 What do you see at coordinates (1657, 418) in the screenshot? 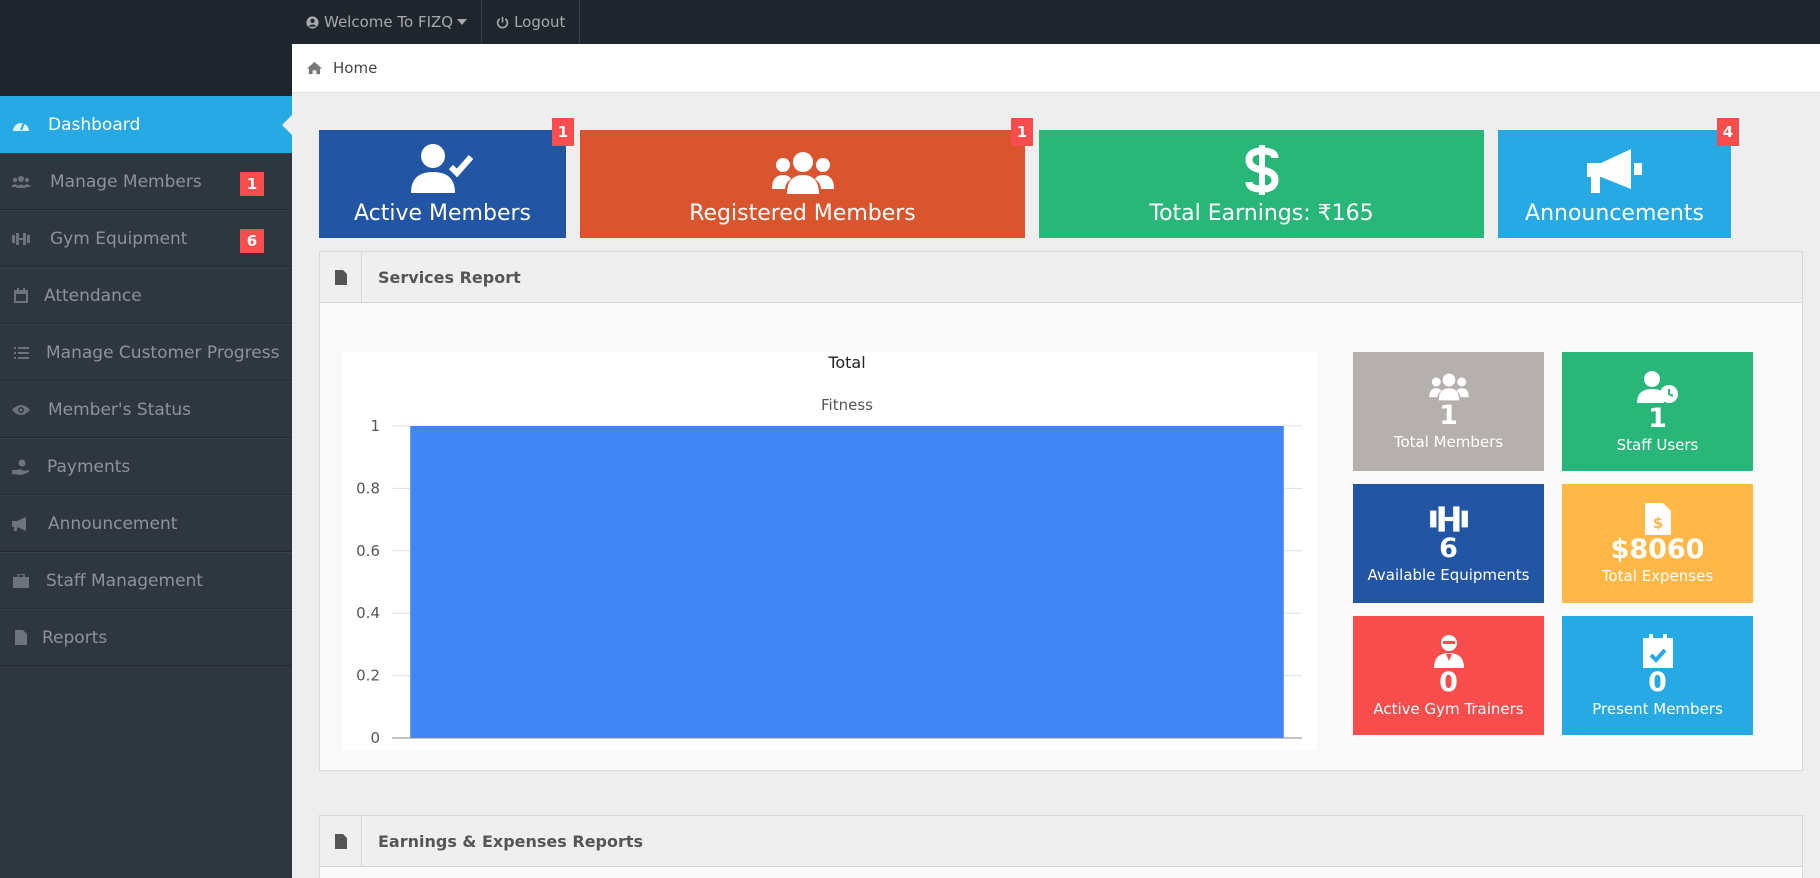
I see `stat-value: 1` at bounding box center [1657, 418].